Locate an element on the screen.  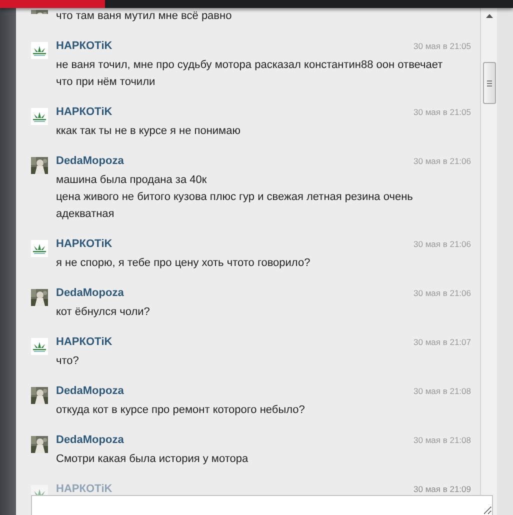
message-text: ккак так ты не в курсе я не понимаю is located at coordinates (149, 131).